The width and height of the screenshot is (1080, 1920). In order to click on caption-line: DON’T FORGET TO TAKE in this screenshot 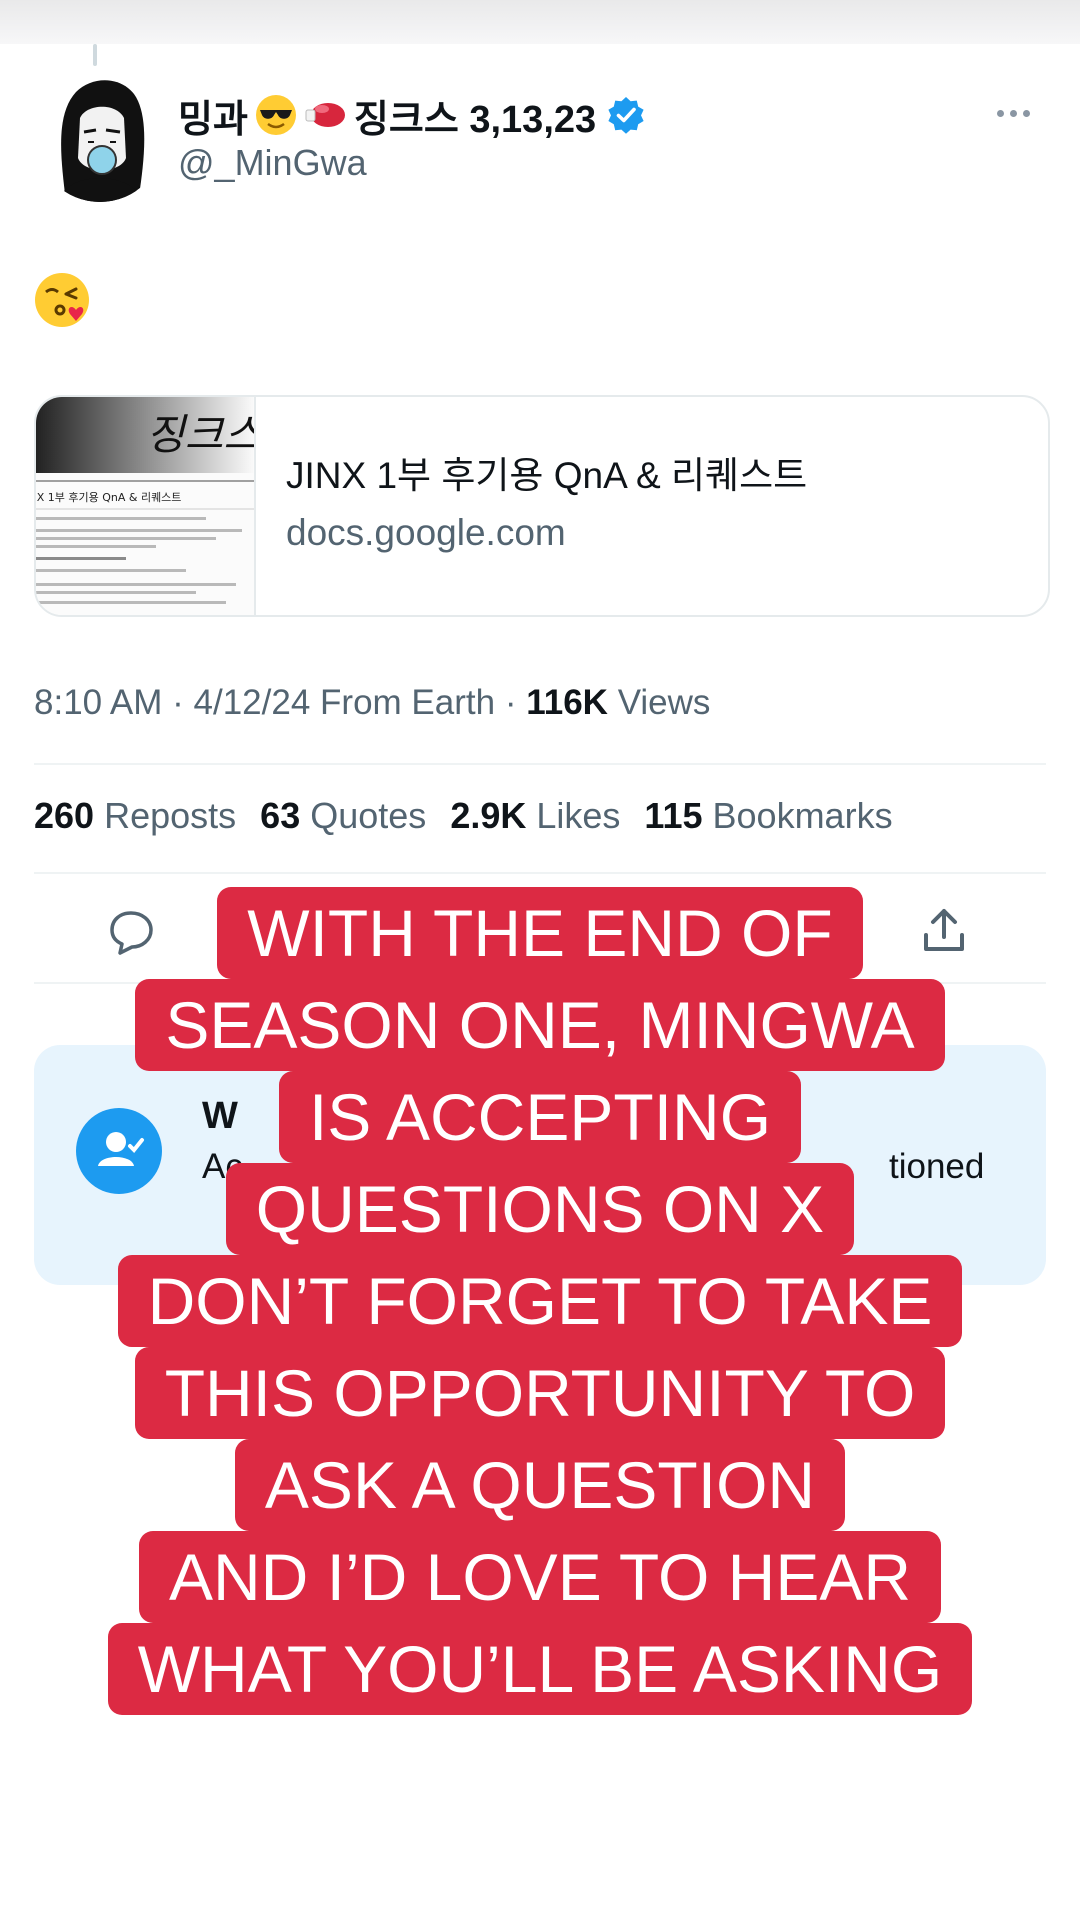, I will do `click(540, 1301)`.